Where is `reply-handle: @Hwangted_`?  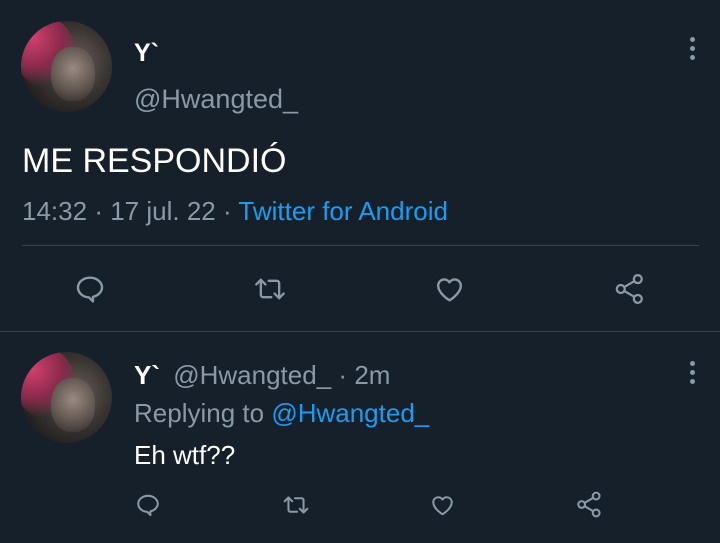 reply-handle: @Hwangted_ is located at coordinates (252, 375).